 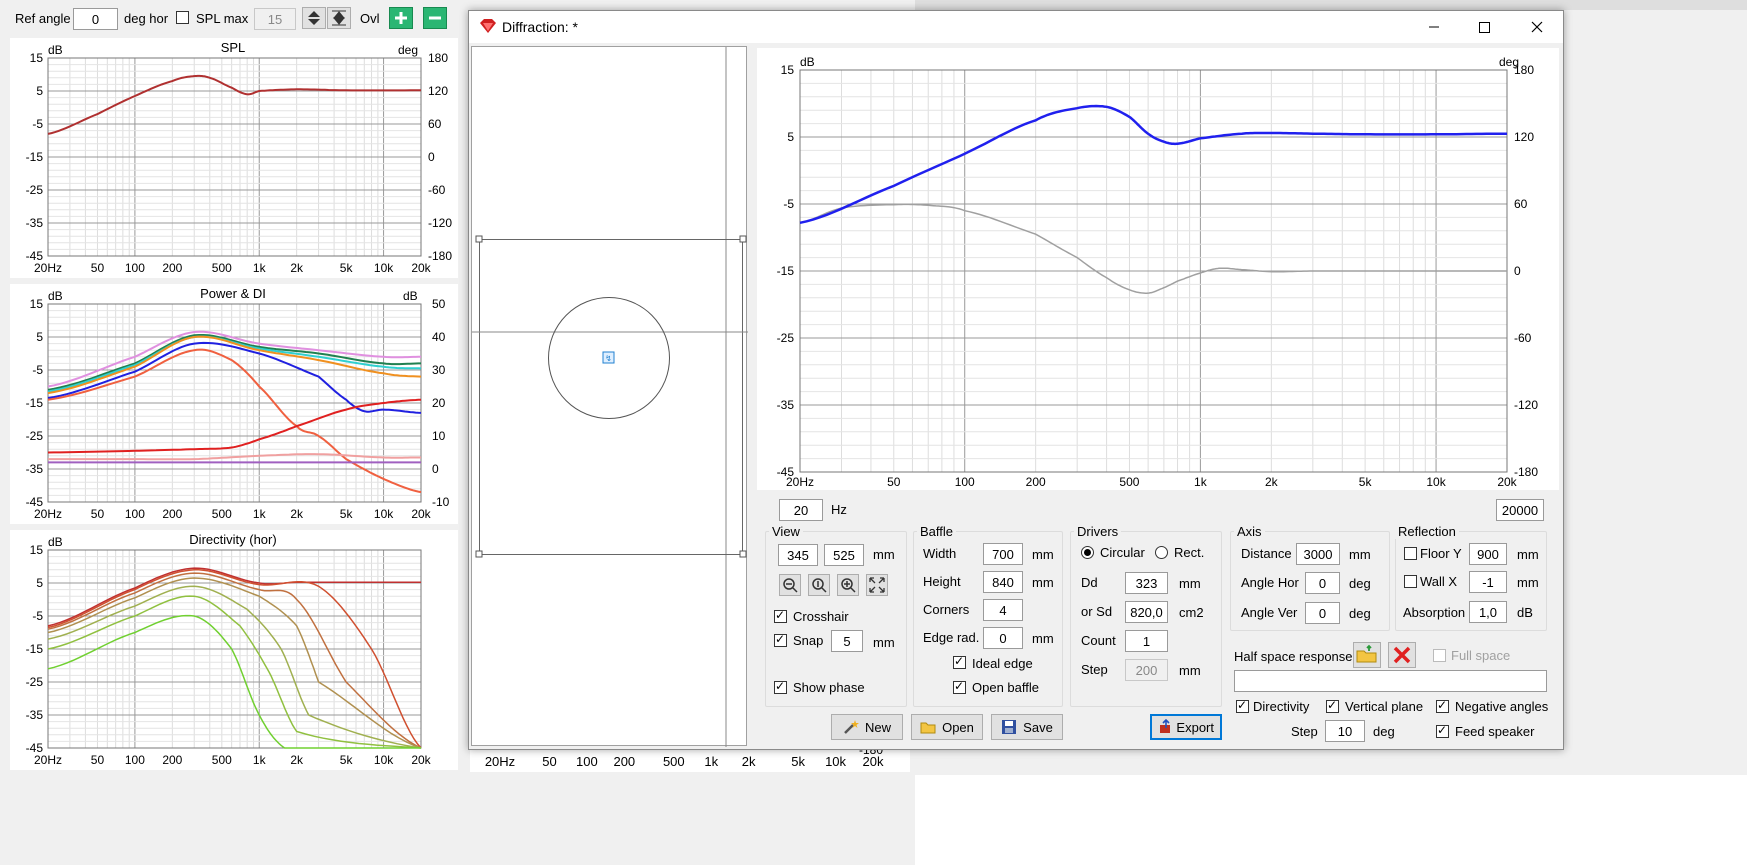 I want to click on directivity-left-unit: dB, so click(x=55, y=542).